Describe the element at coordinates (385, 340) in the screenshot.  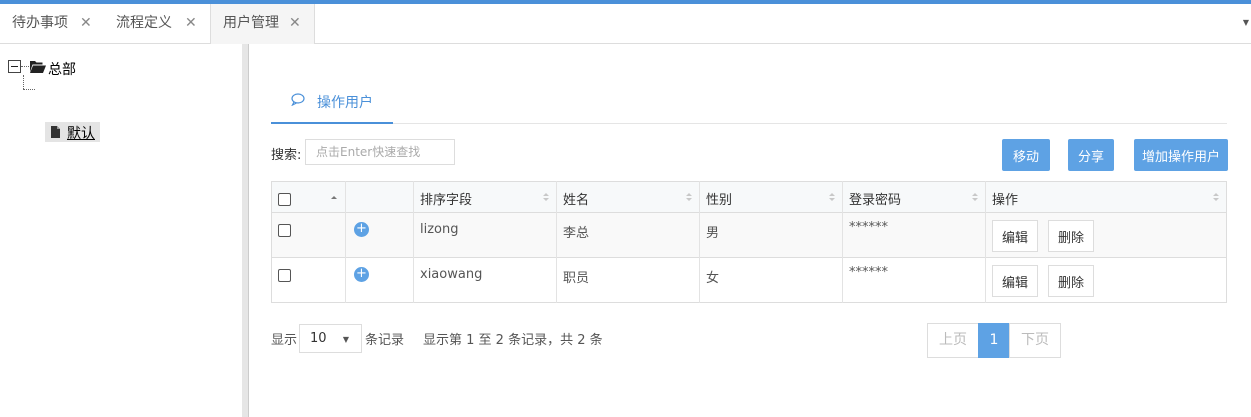
I see `page-size-suffix: 条记录` at that location.